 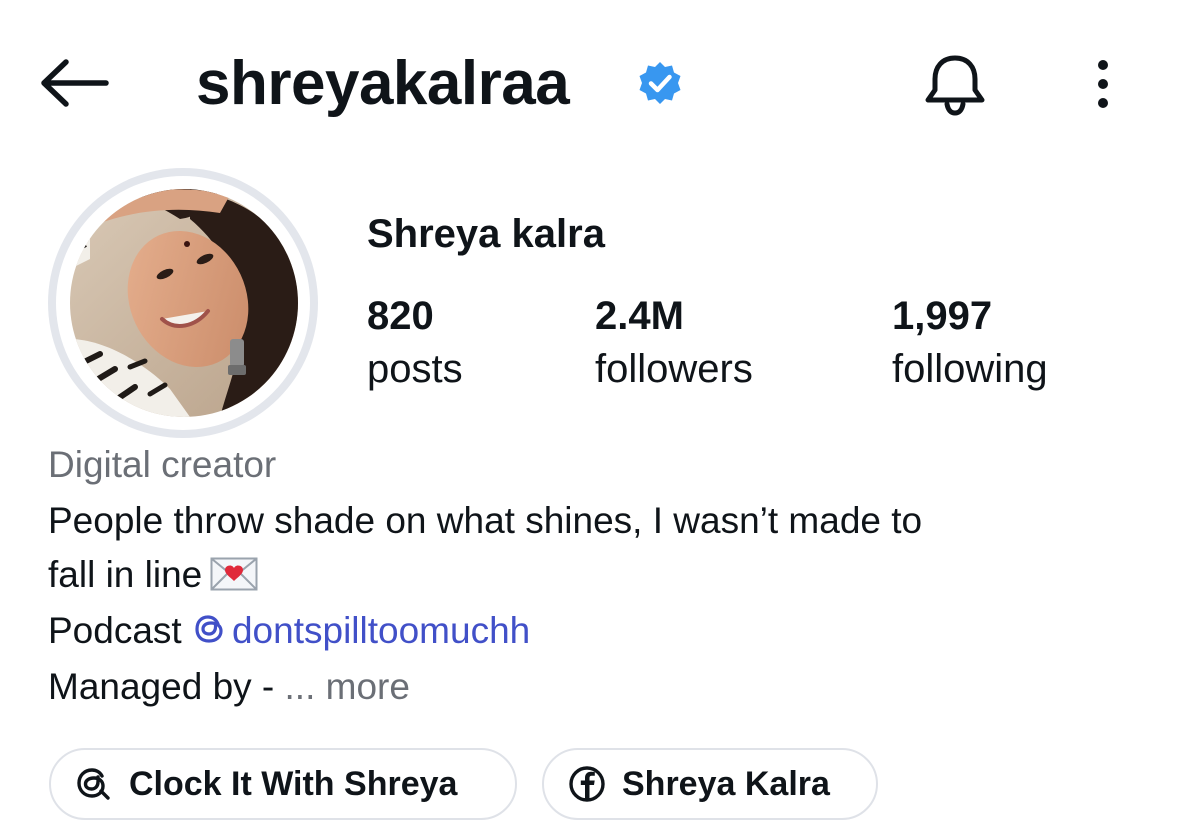 What do you see at coordinates (415, 345) in the screenshot?
I see `posts-count: 820 posts` at bounding box center [415, 345].